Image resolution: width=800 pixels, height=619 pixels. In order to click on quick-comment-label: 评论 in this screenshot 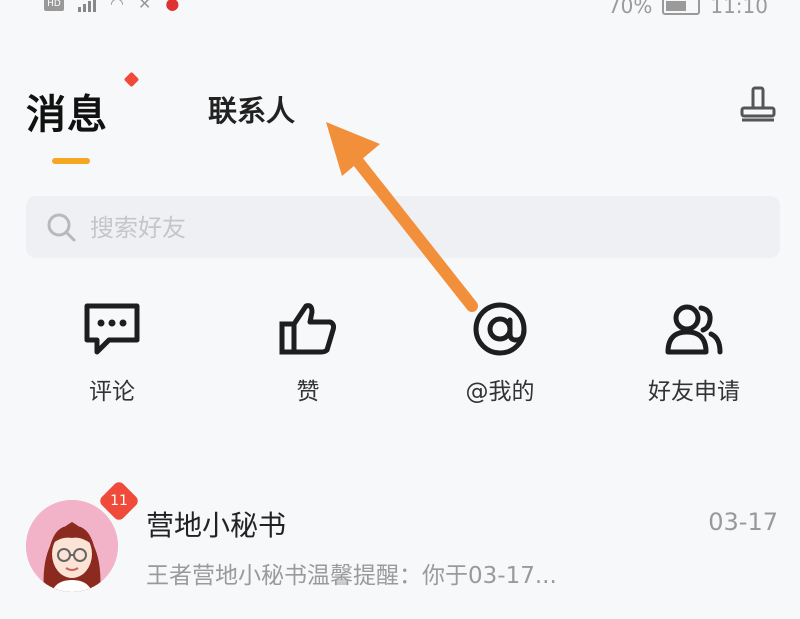, I will do `click(112, 392)`.